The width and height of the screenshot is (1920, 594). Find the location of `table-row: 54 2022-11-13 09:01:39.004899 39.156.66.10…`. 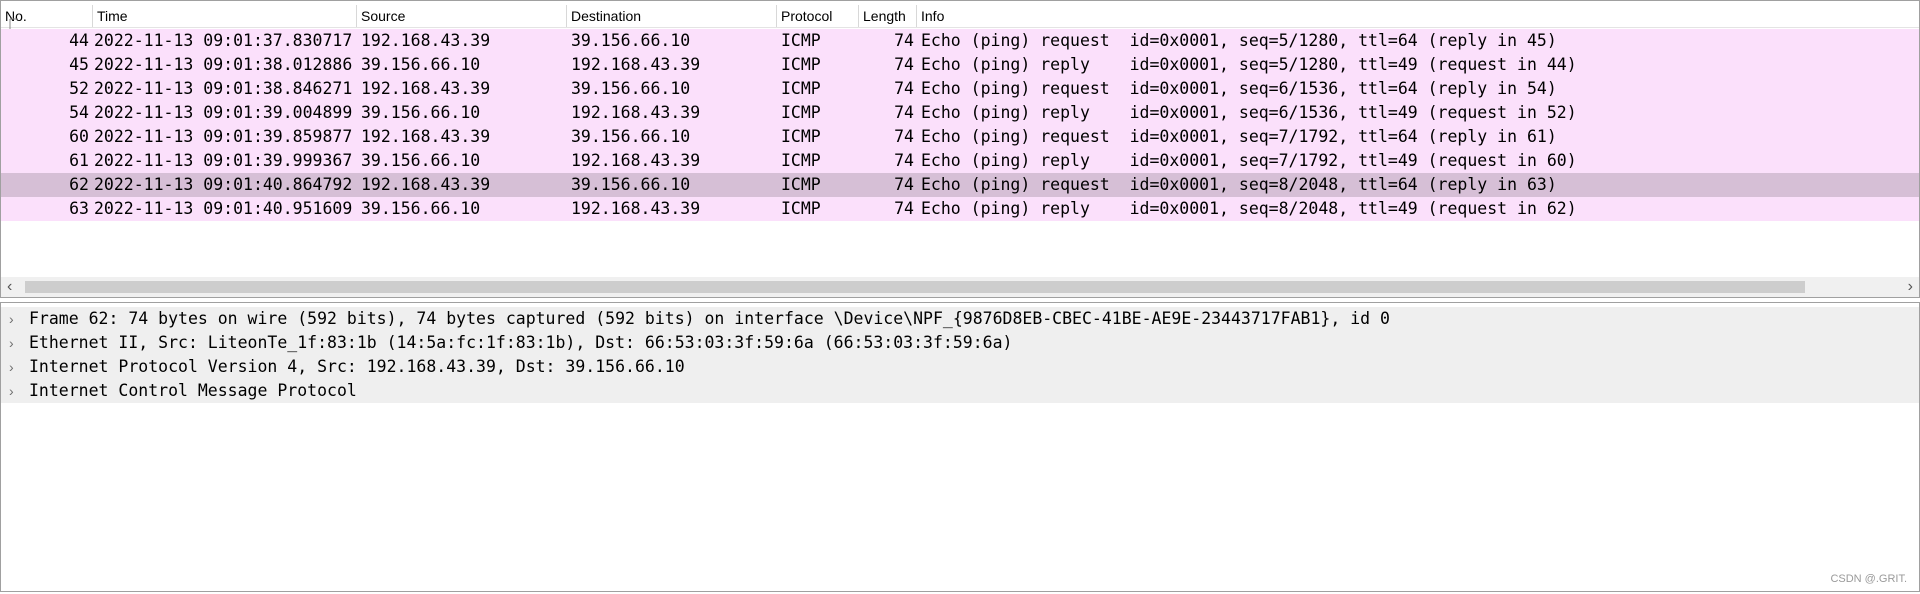

table-row: 54 2022-11-13 09:01:39.004899 39.156.66.10… is located at coordinates (960, 113).